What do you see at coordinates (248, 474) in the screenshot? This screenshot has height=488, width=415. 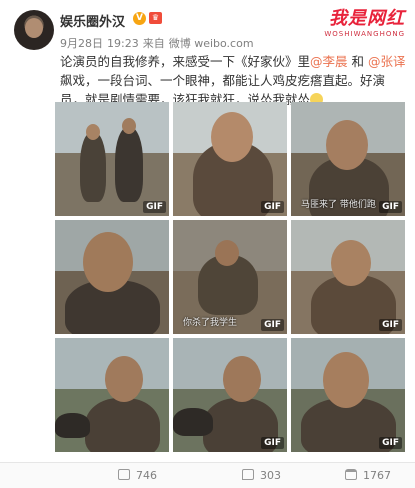 I see `comment-icon` at bounding box center [248, 474].